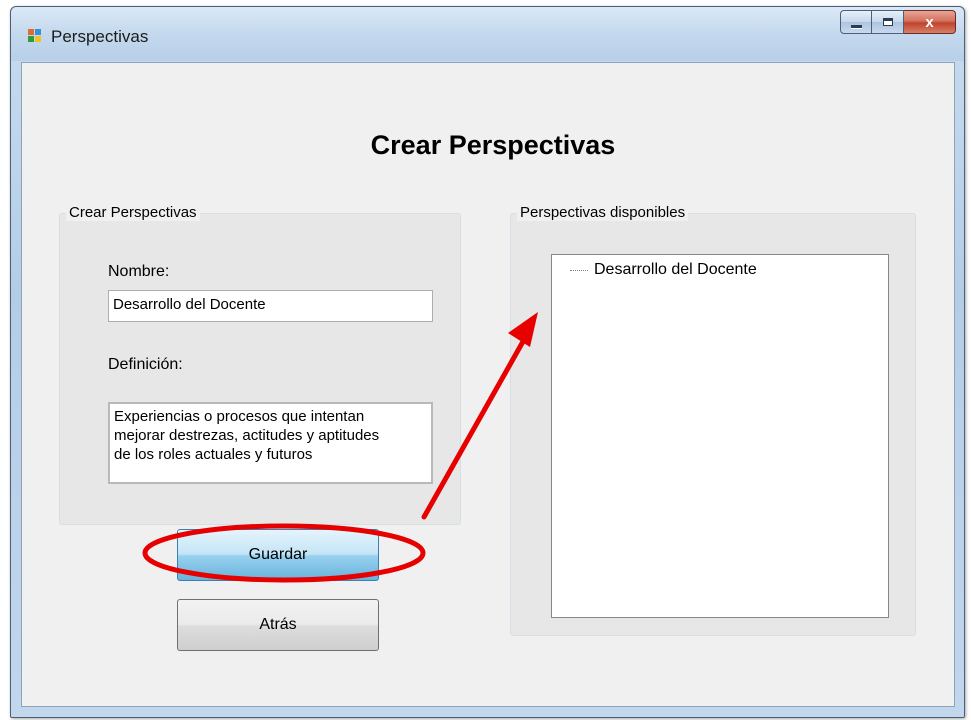 This screenshot has width=971, height=720. What do you see at coordinates (278, 625) in the screenshot?
I see `back-button: Atrás` at bounding box center [278, 625].